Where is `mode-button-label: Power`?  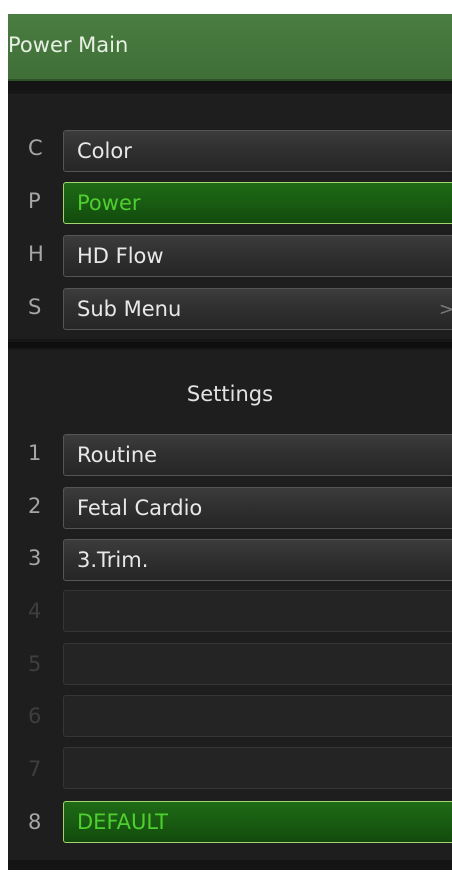
mode-button-label: Power is located at coordinates (109, 203).